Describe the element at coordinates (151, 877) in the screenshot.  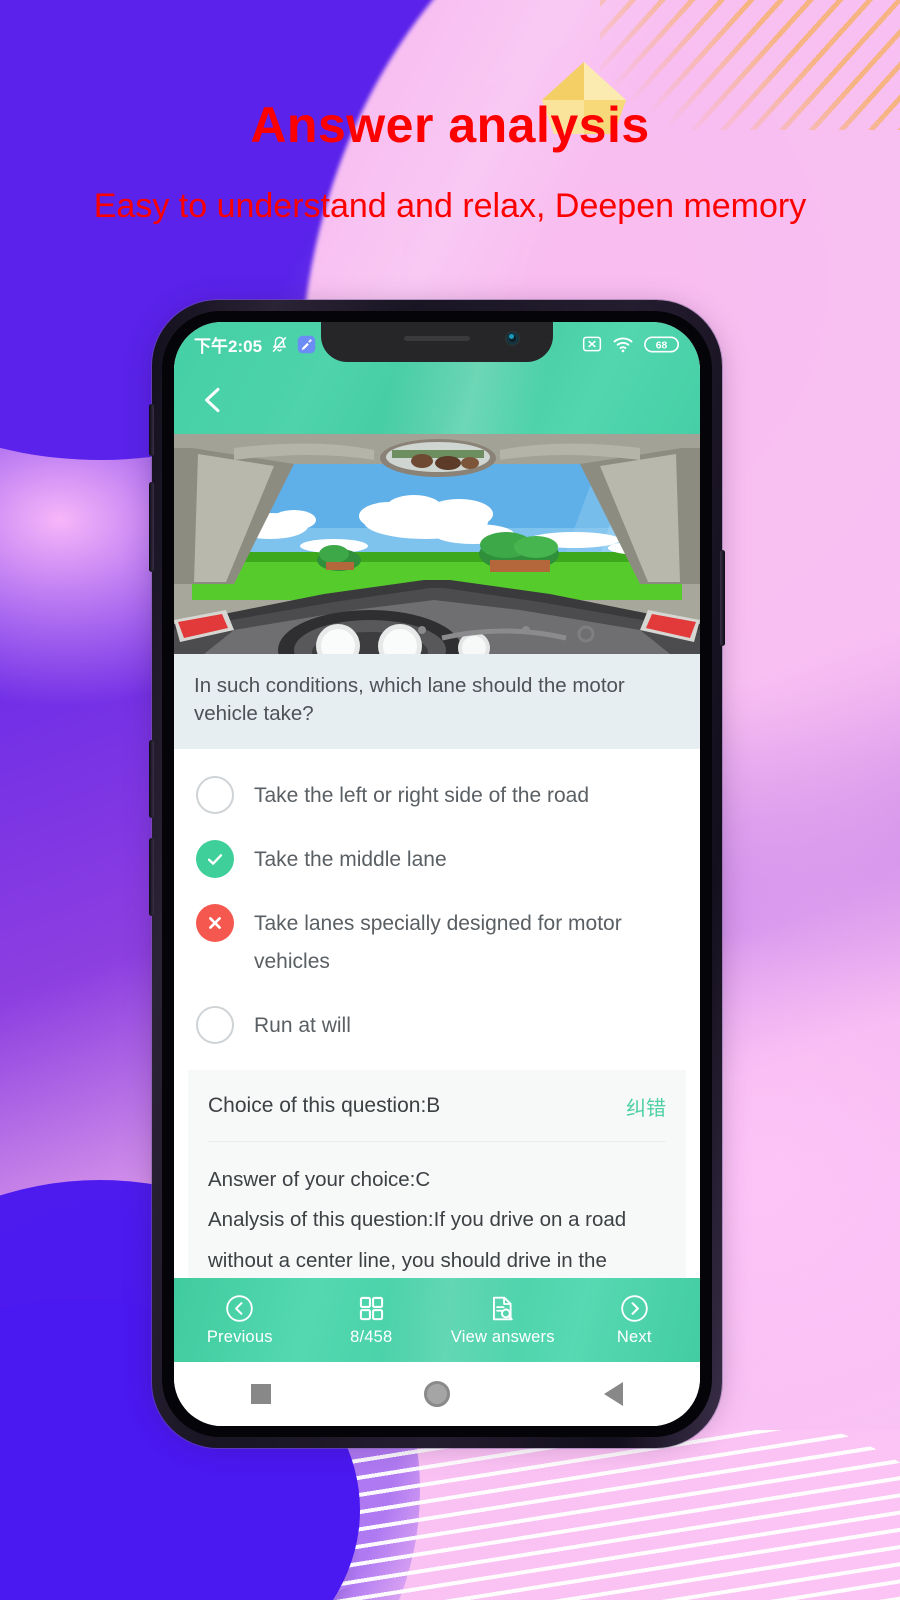
I see `phone-power-button` at that location.